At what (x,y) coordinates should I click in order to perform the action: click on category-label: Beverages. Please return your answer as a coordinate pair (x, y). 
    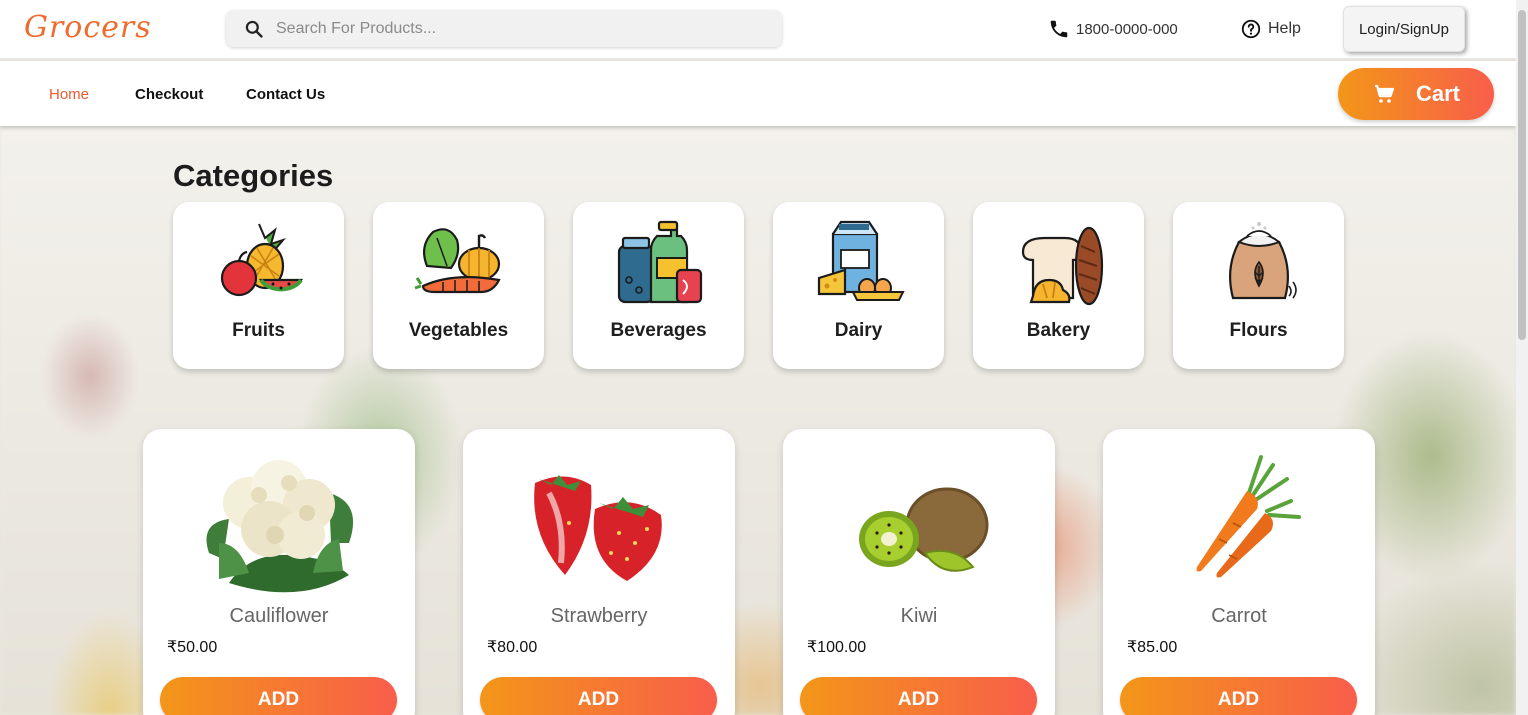
    Looking at the image, I should click on (658, 330).